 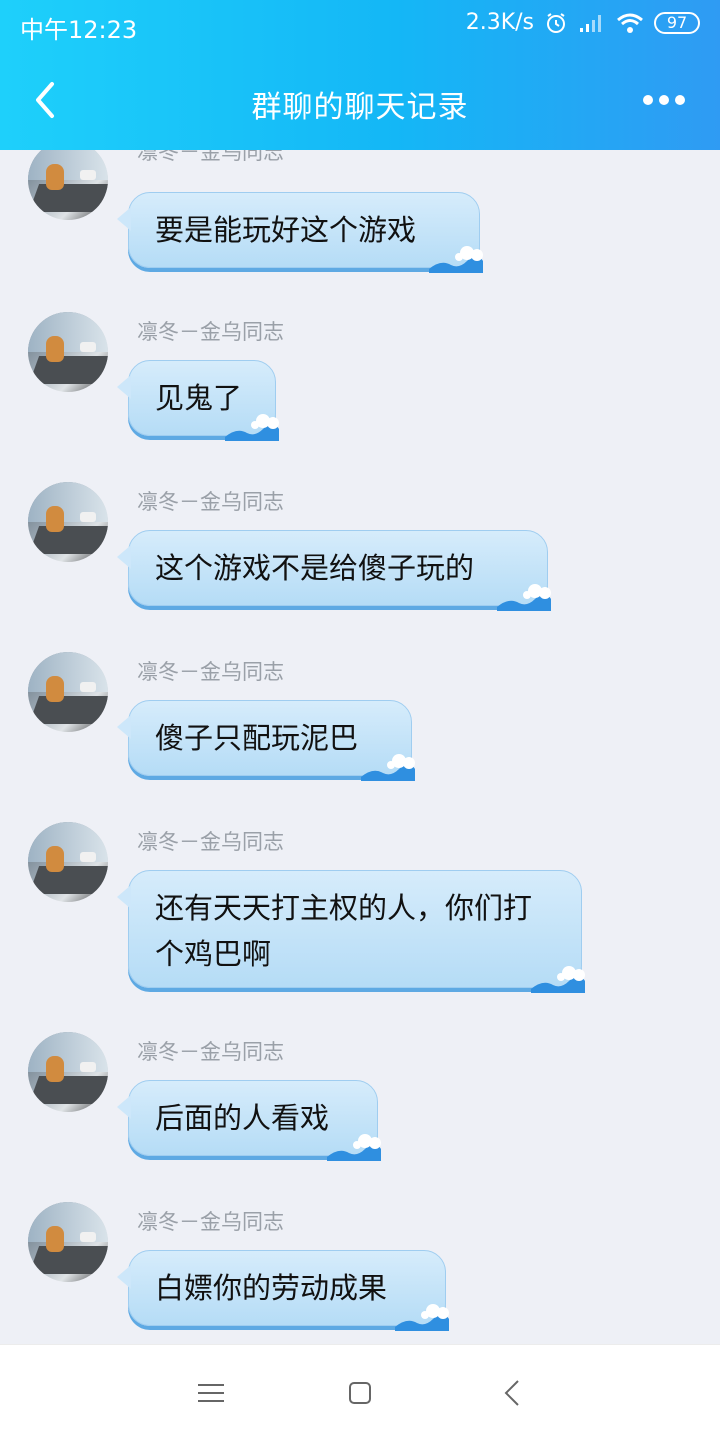 I want to click on message-bubble: 见鬼了, so click(x=198, y=400).